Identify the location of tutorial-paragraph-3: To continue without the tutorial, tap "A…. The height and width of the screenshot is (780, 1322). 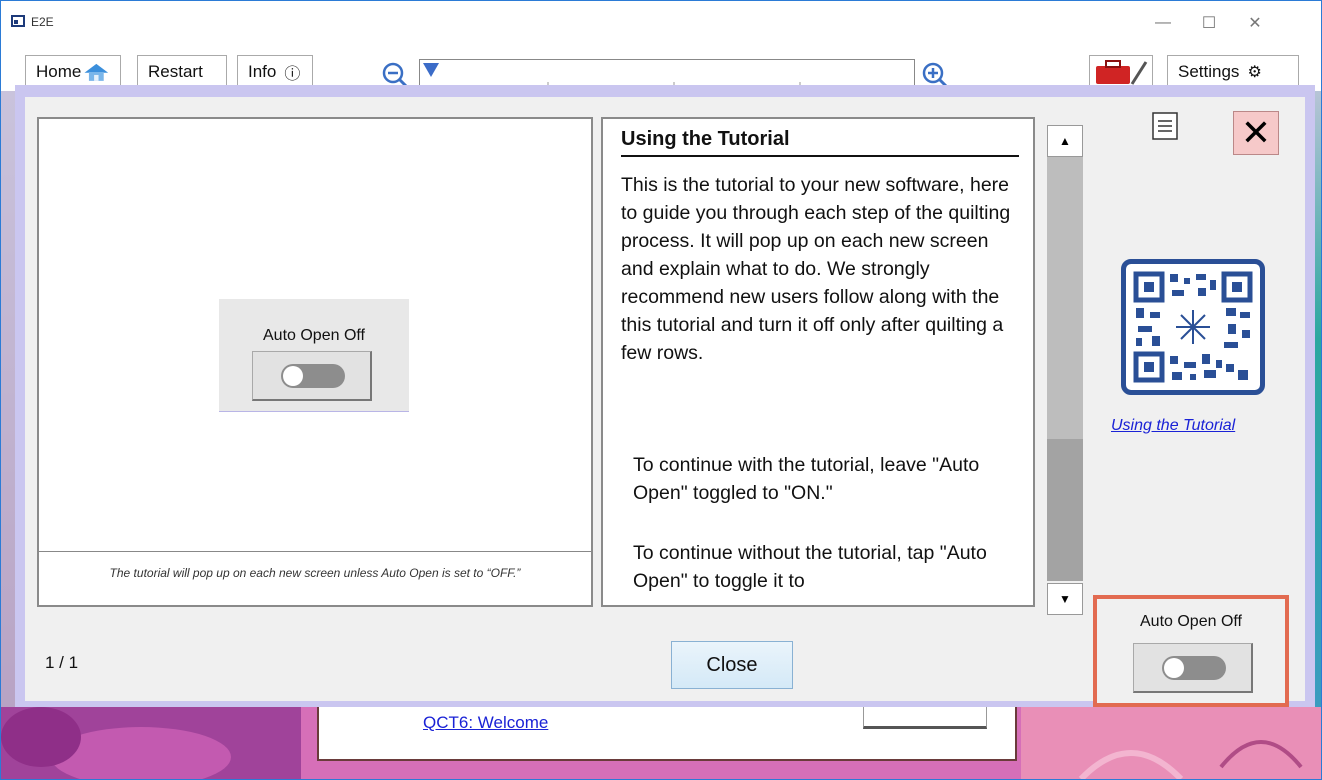
(810, 567).